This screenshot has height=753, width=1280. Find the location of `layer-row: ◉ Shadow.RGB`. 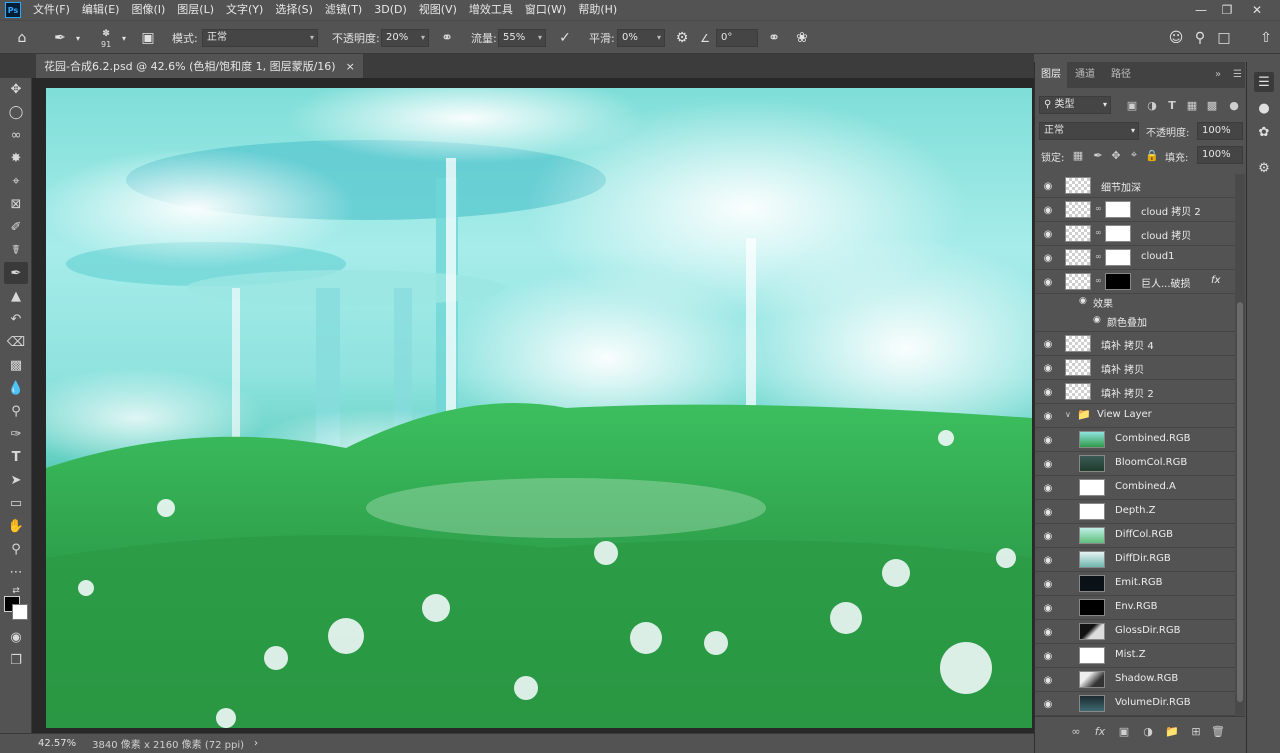

layer-row: ◉ Shadow.RGB is located at coordinates (1135, 680).